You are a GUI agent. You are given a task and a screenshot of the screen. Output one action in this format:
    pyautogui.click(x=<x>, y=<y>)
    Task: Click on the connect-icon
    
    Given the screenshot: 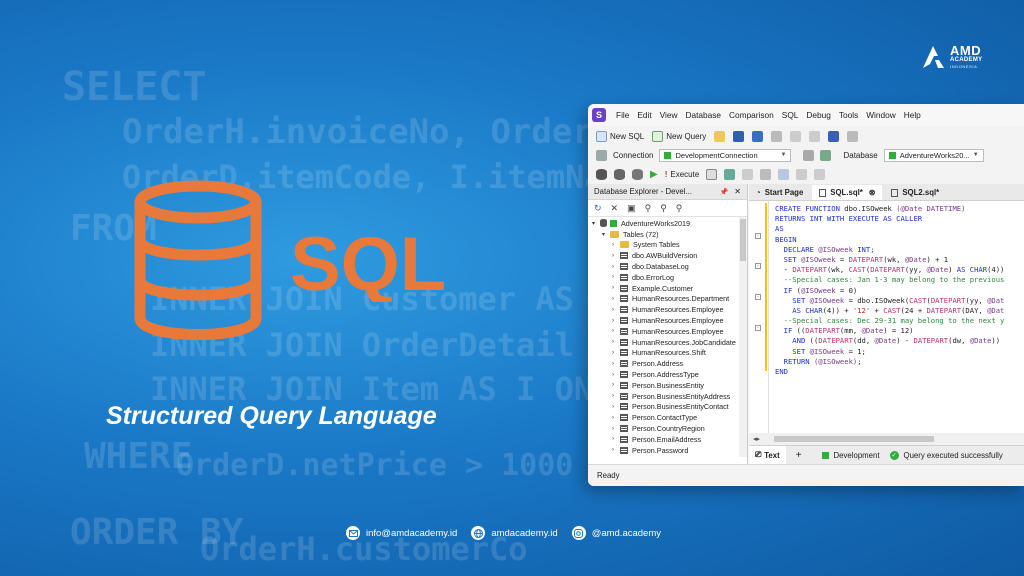 What is the action you would take?
    pyautogui.click(x=601, y=155)
    